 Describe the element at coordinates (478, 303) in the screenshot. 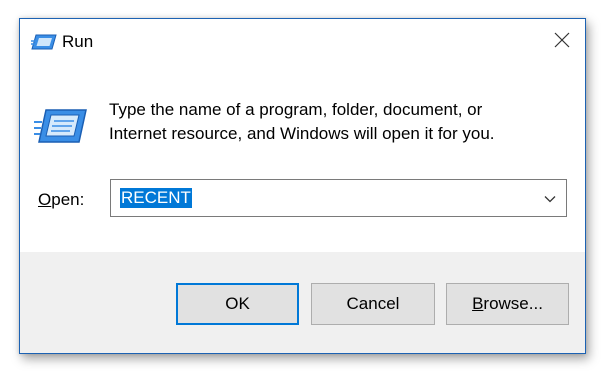

I see `browse-label-accel: B` at that location.